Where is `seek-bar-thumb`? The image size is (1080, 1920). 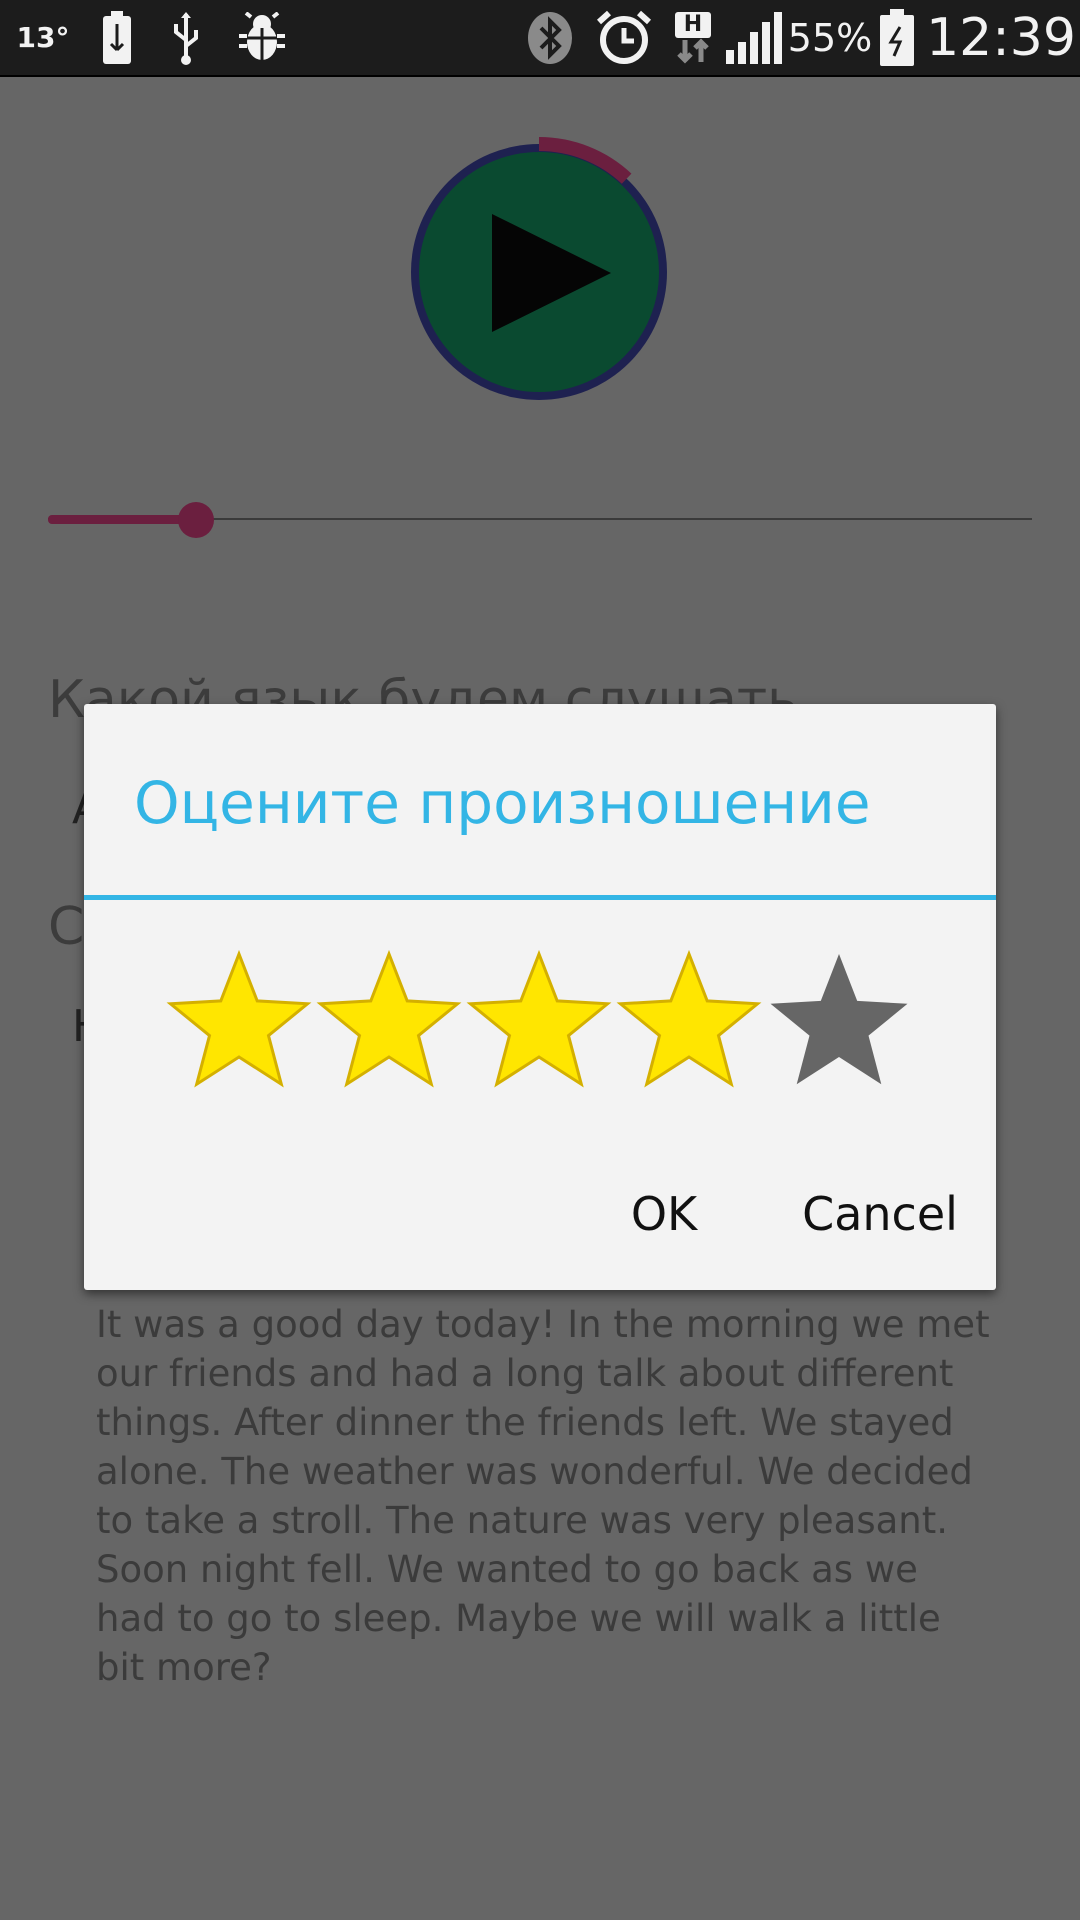 seek-bar-thumb is located at coordinates (195, 520).